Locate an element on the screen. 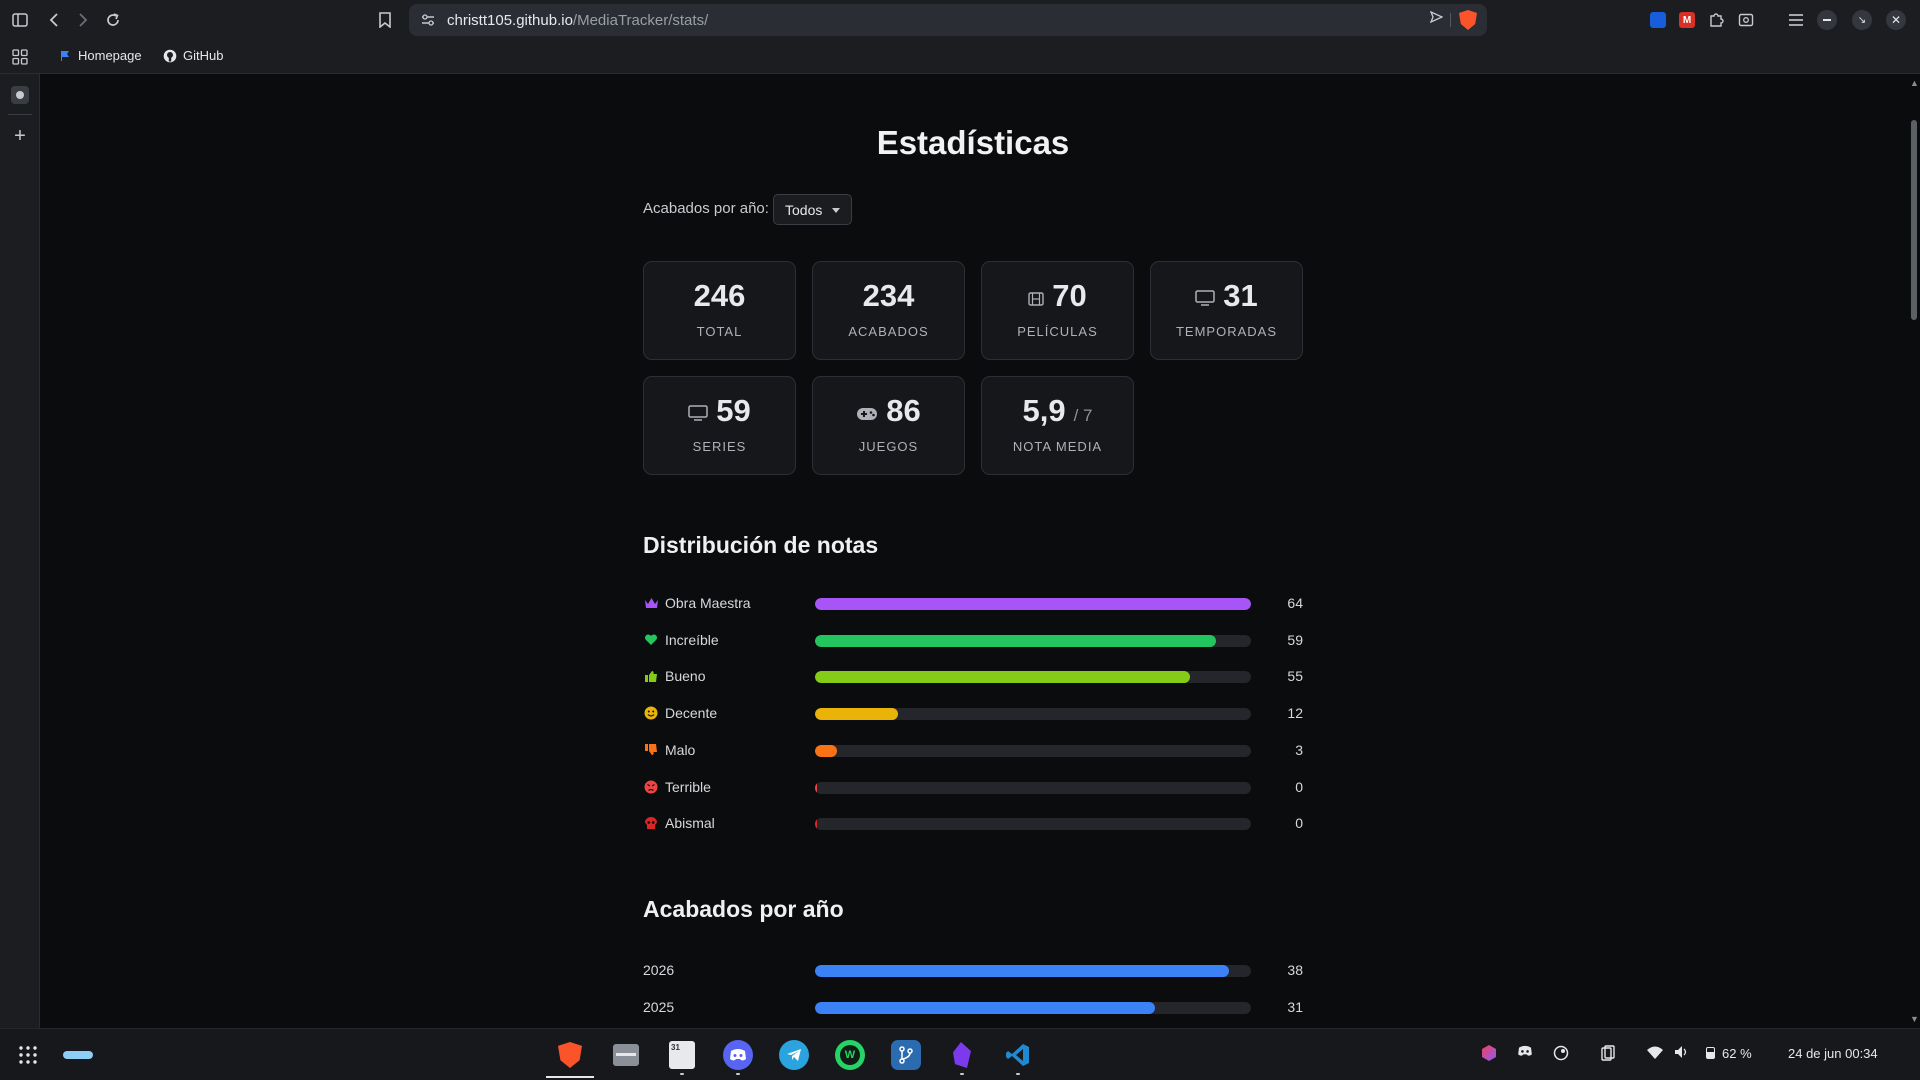 This screenshot has width=1920, height=1080. obsidian-icon is located at coordinates (962, 1055).